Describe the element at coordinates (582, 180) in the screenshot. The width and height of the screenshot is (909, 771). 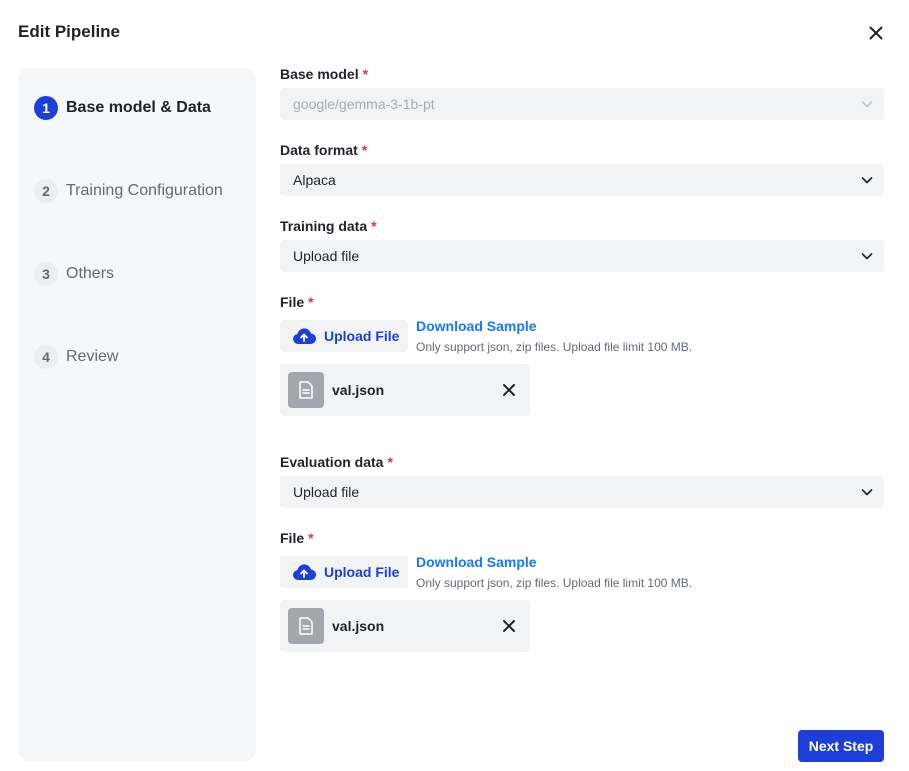
I see `data-format-select: Alpaca` at that location.